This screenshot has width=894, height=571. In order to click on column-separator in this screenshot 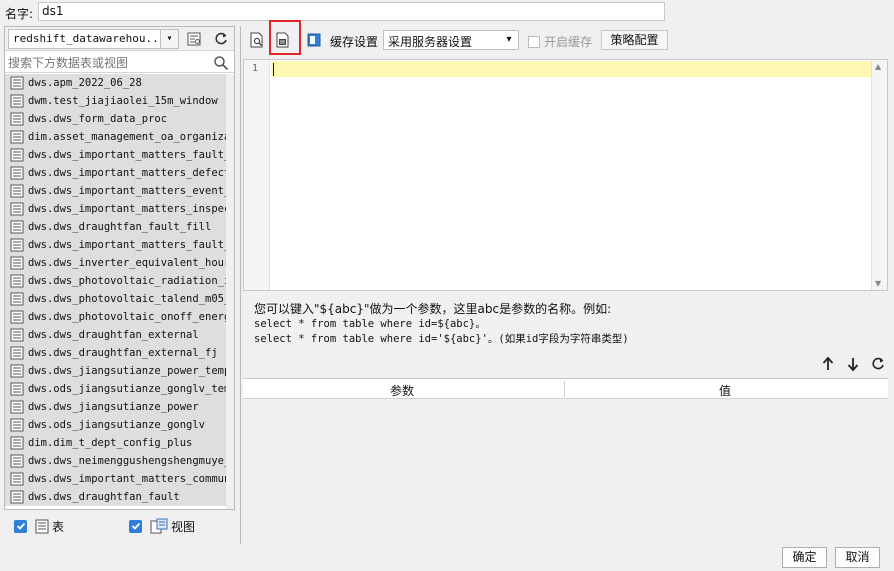, I will do `click(564, 389)`.